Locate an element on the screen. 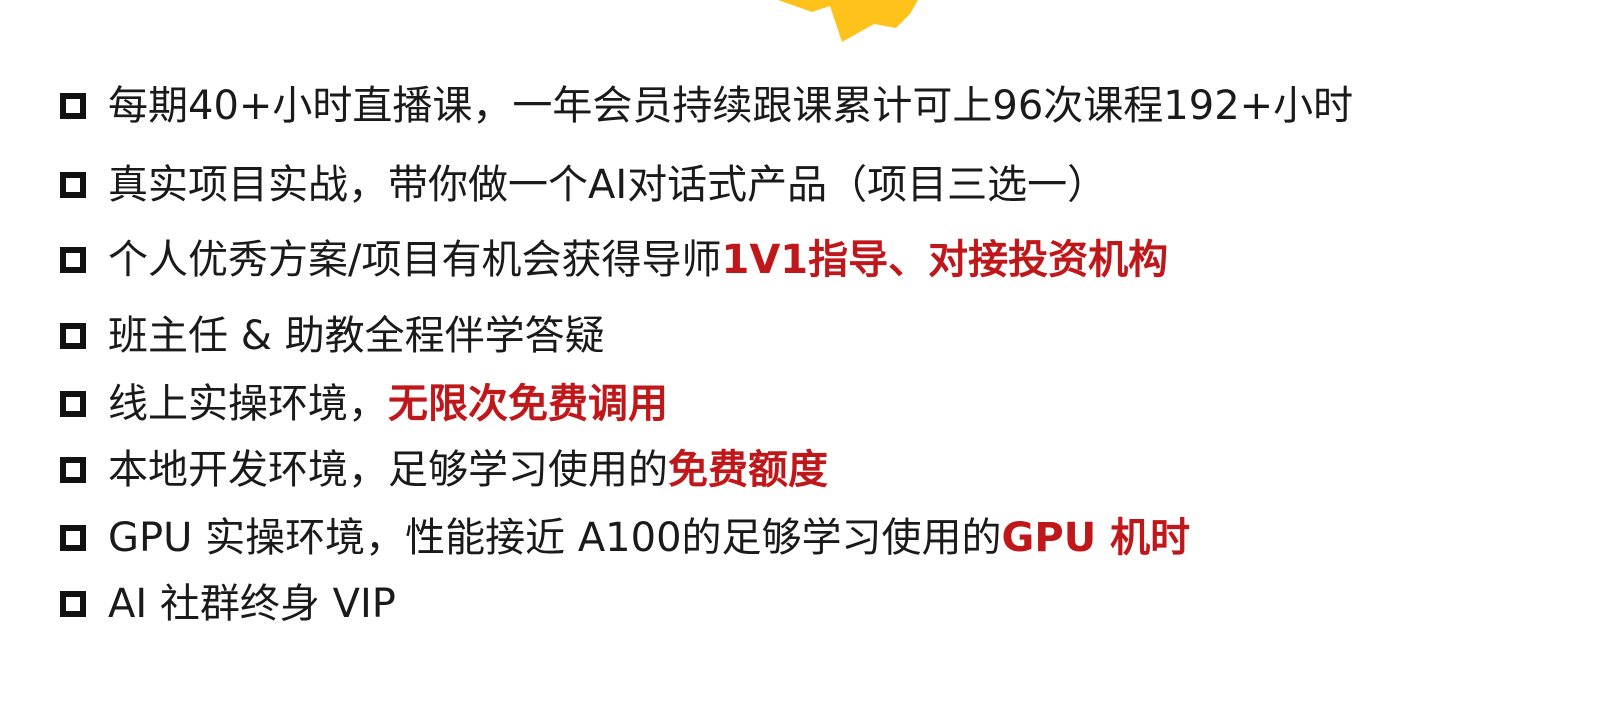 The image size is (1615, 714). benefit-text: 真实项目实战，带你做一个AI对话式产品（项目三选一） is located at coordinates (608, 185).